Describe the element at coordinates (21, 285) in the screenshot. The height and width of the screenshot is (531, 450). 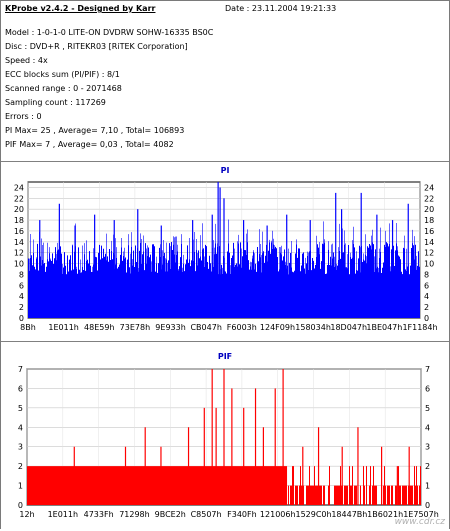
I see `pi-ytick-left: 6` at that location.